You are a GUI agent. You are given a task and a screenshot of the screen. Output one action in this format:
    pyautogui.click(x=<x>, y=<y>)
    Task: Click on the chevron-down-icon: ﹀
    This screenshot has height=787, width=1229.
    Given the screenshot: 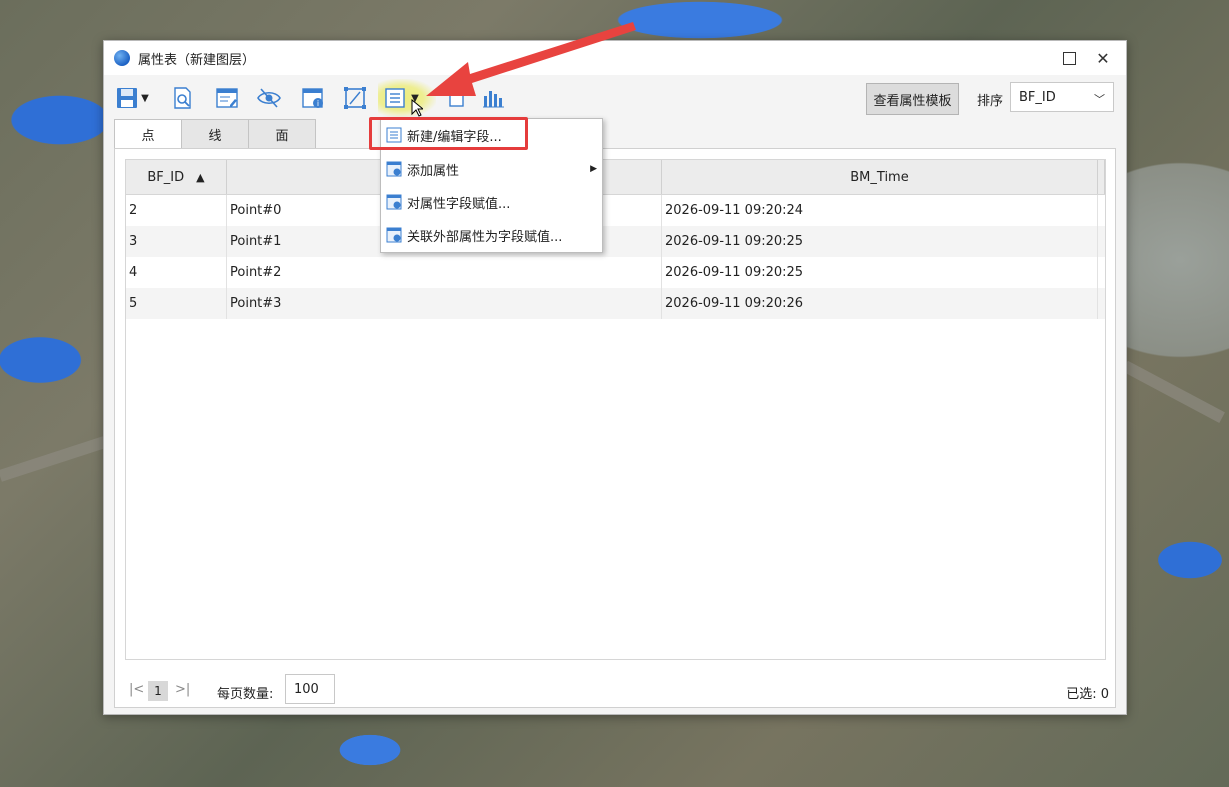 What is the action you would take?
    pyautogui.click(x=1099, y=99)
    